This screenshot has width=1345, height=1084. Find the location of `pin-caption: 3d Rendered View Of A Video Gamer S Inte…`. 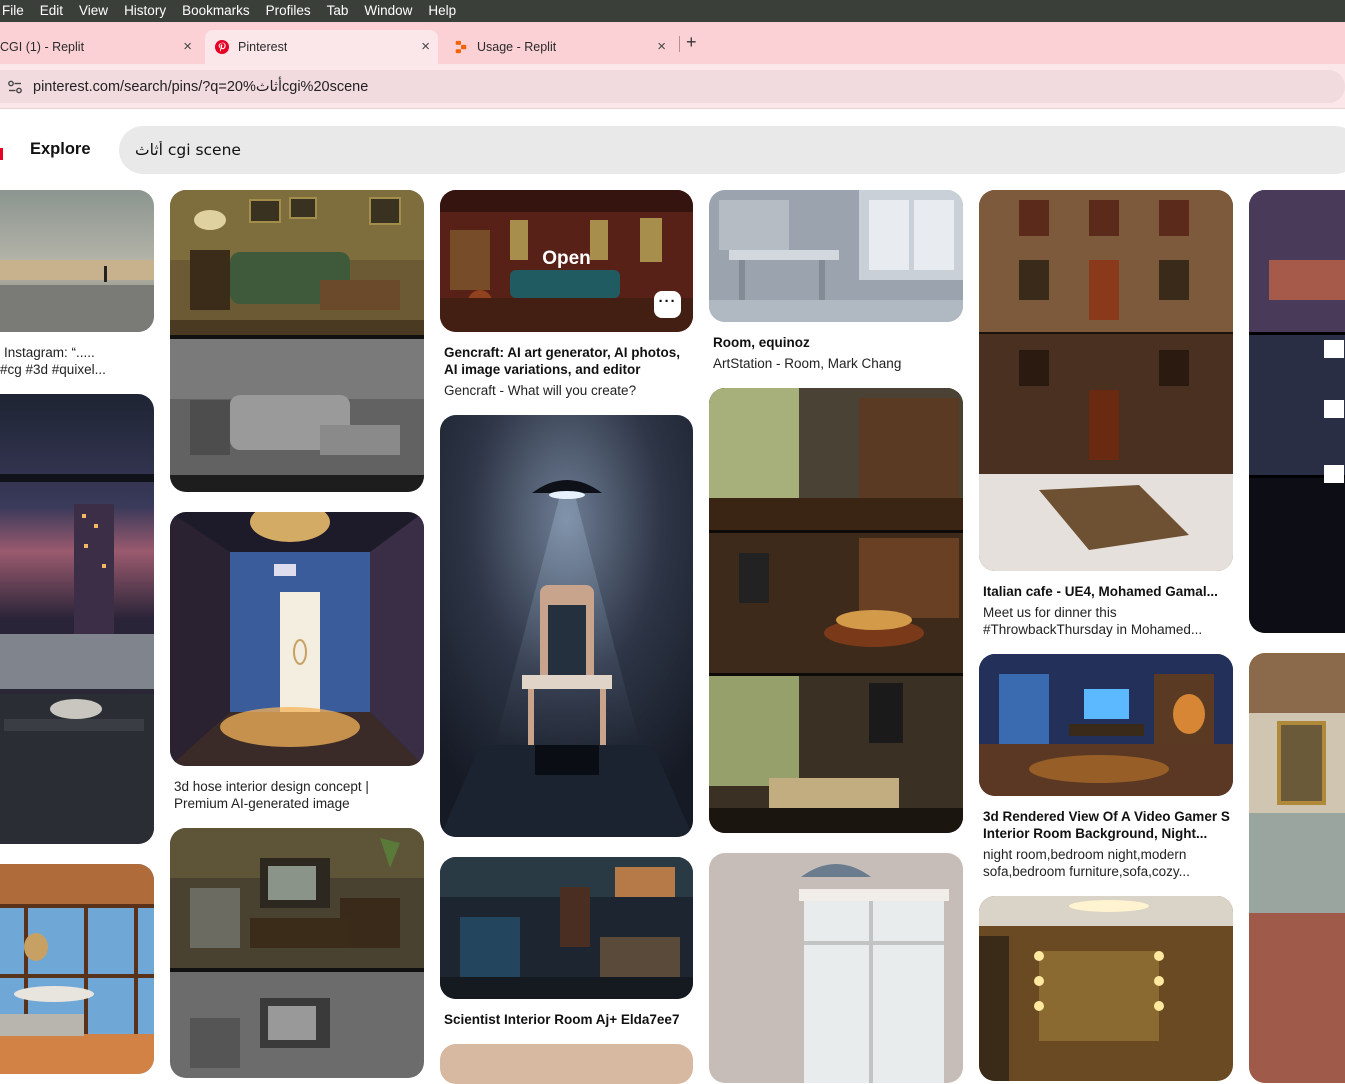

pin-caption: 3d Rendered View Of A Video Gamer S Inte… is located at coordinates (1107, 844).